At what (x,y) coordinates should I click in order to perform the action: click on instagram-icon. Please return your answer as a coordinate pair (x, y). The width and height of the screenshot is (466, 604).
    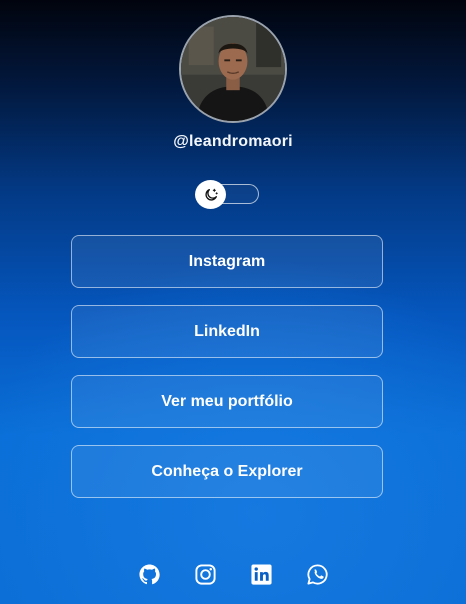
    Looking at the image, I should click on (205, 574).